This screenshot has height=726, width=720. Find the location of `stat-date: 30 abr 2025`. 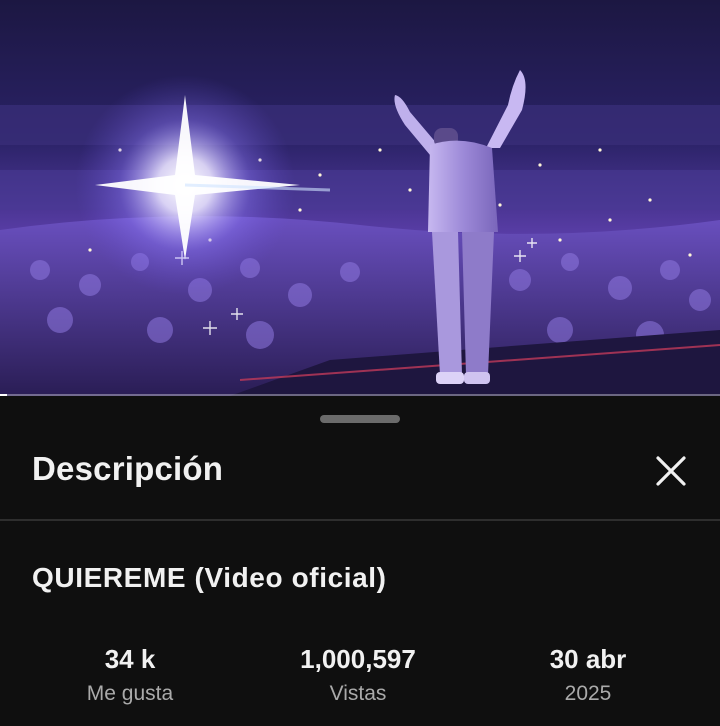

stat-date: 30 abr 2025 is located at coordinates (588, 675).